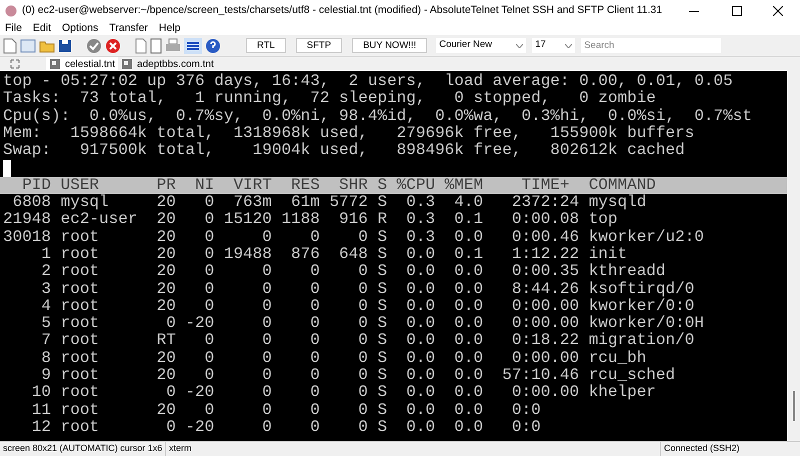  What do you see at coordinates (737, 11) in the screenshot?
I see `maximize-icon` at bounding box center [737, 11].